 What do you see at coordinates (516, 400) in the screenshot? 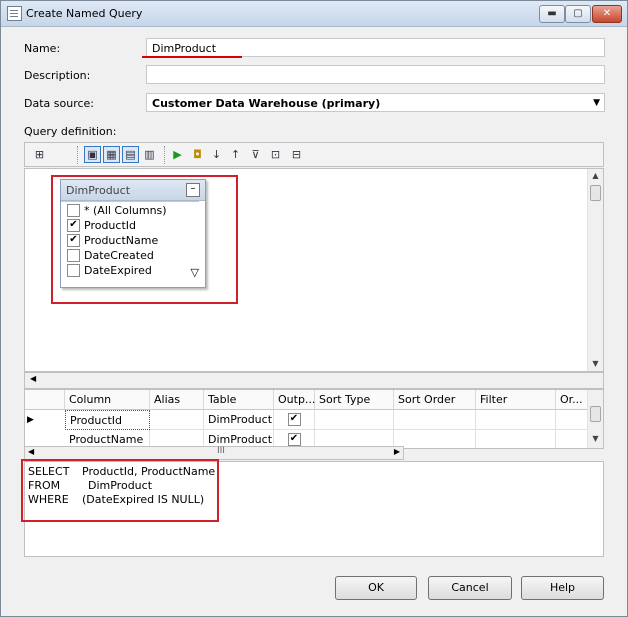
I see `grid-header-filter: Filter` at bounding box center [516, 400].